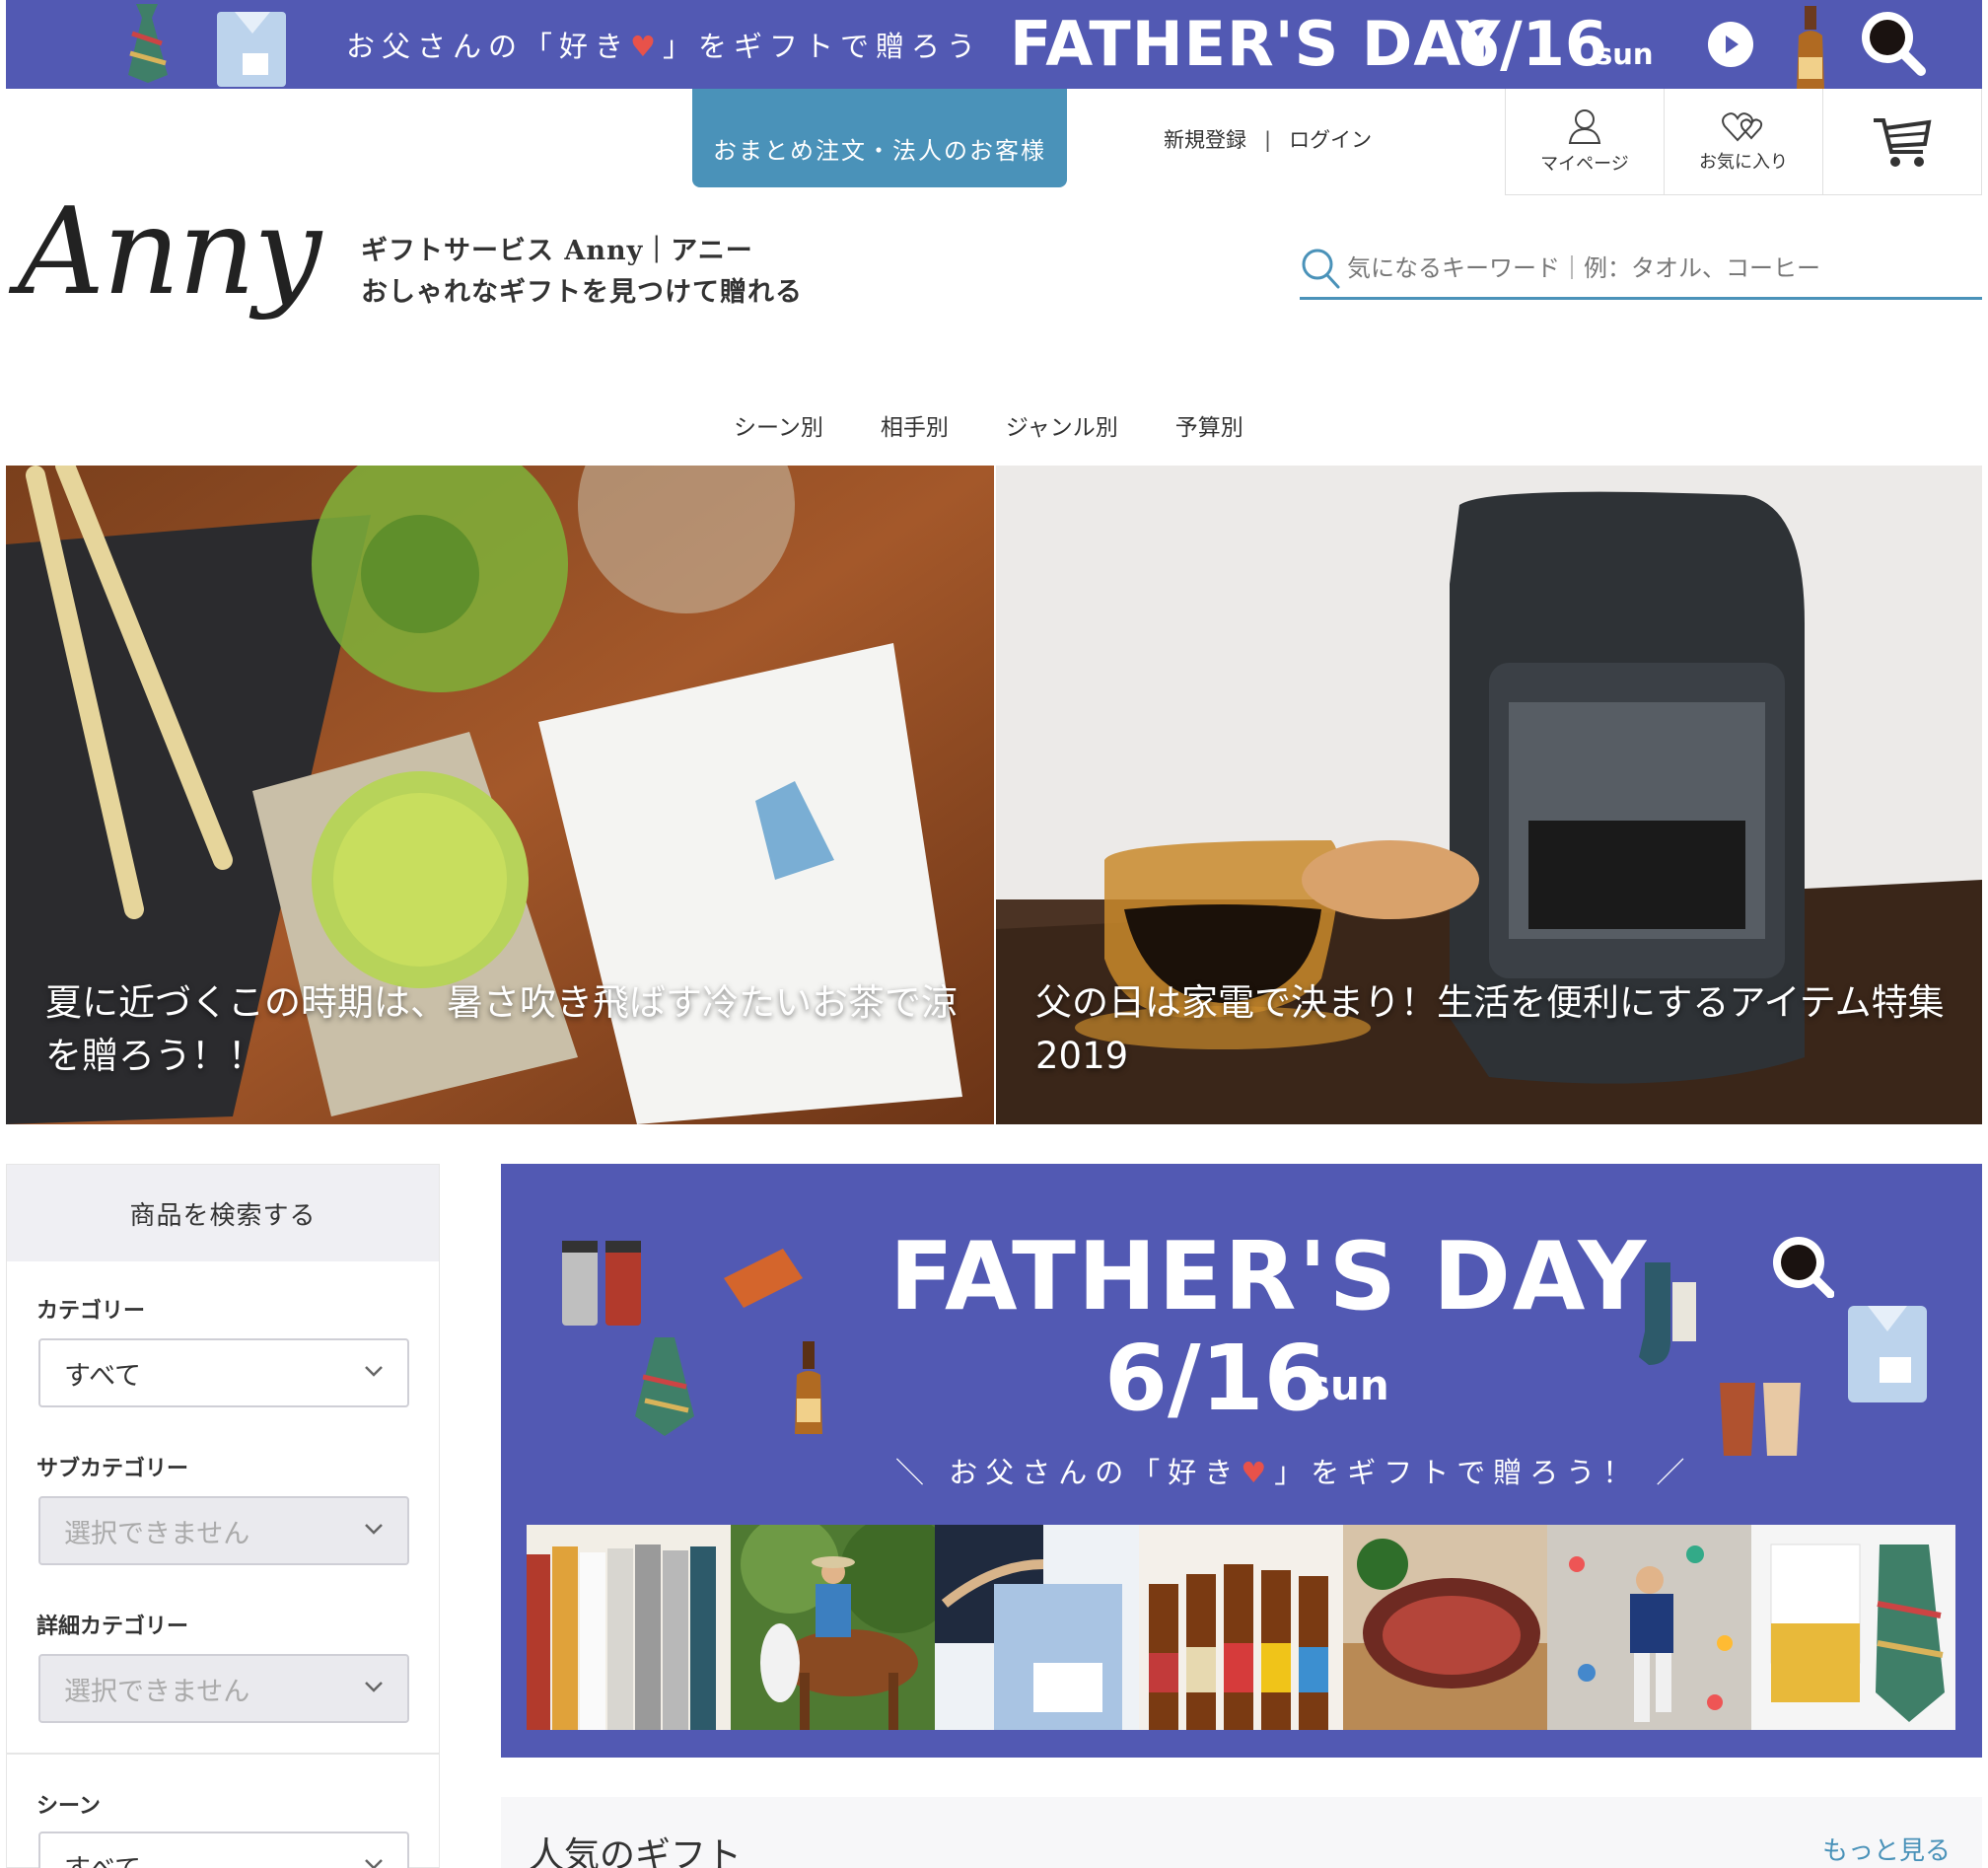 Image resolution: width=1988 pixels, height=1868 pixels. Describe the element at coordinates (629, 1628) in the screenshot. I see `socks-photo` at that location.